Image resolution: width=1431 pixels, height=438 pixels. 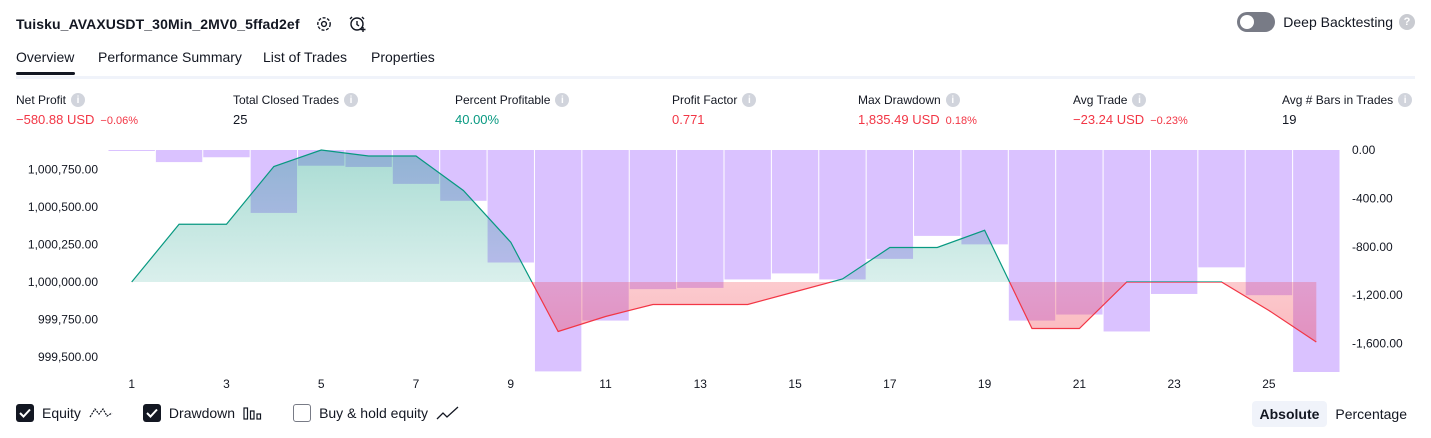 I want to click on deep-backtesting-toggle, so click(x=1256, y=22).